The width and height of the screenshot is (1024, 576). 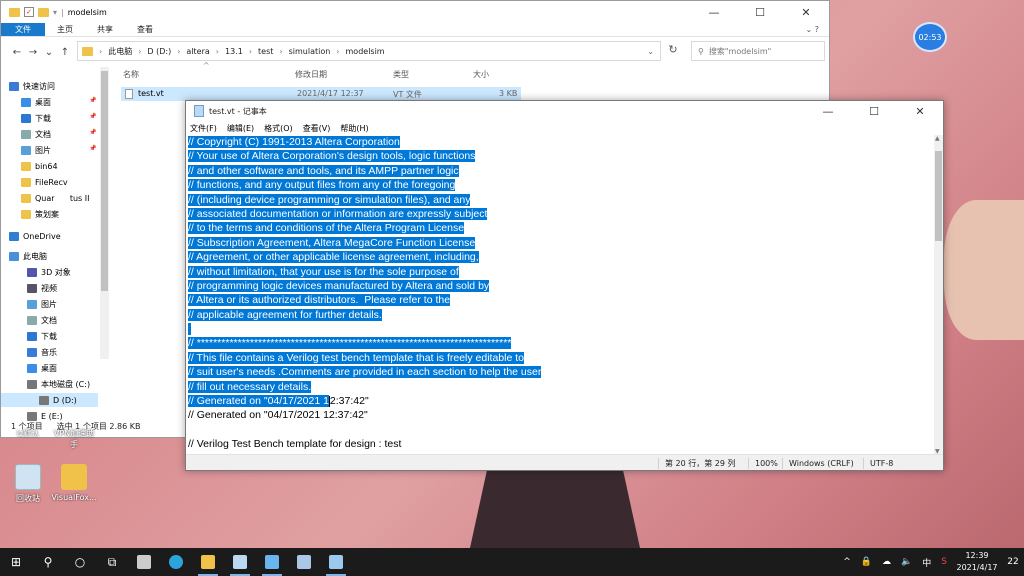 I want to click on 3d-icon, so click(x=32, y=272).